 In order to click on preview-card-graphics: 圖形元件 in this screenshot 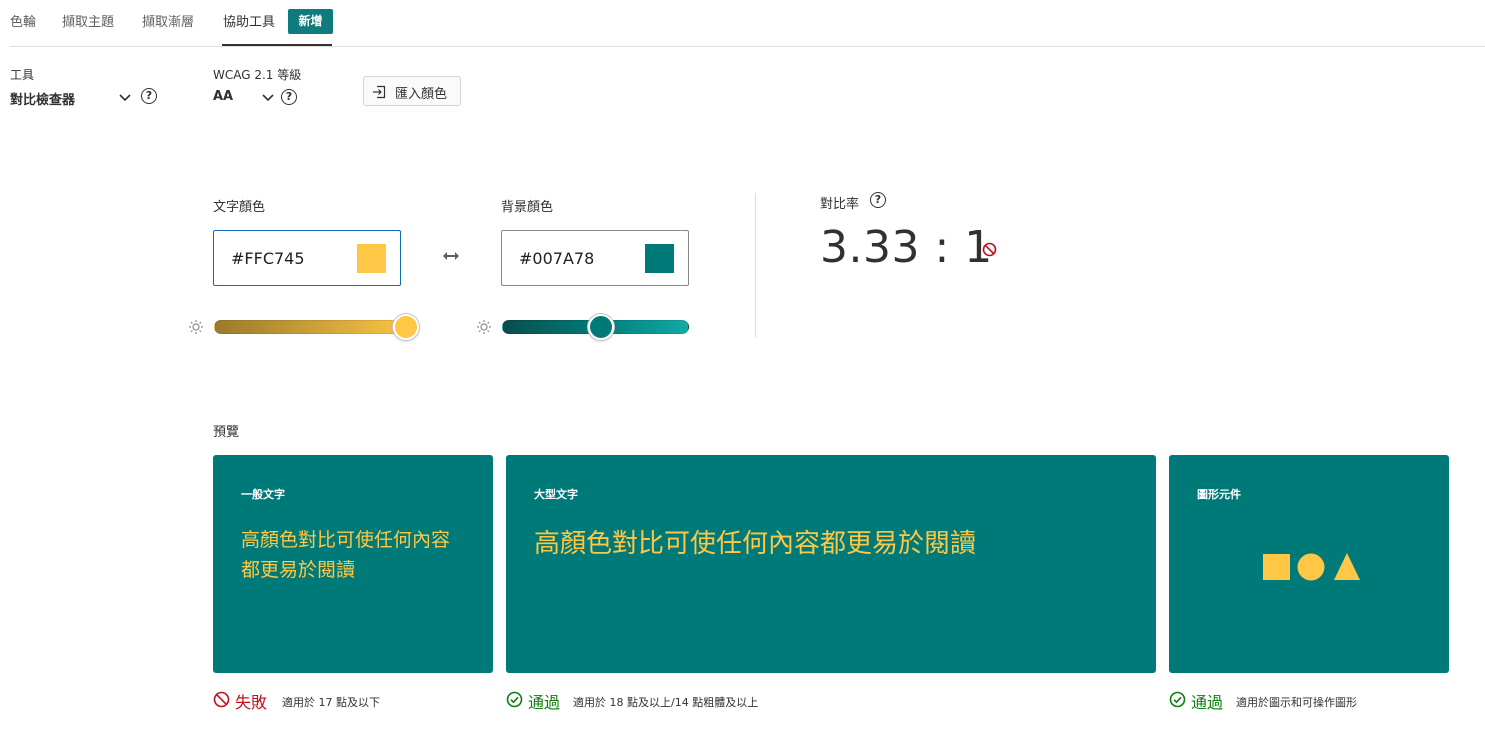, I will do `click(1309, 564)`.